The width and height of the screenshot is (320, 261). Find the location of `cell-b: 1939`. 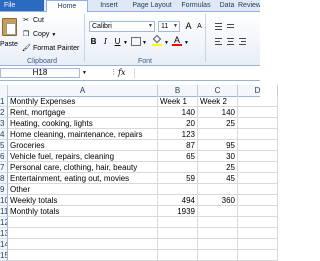

cell-b: 1939 is located at coordinates (178, 211).